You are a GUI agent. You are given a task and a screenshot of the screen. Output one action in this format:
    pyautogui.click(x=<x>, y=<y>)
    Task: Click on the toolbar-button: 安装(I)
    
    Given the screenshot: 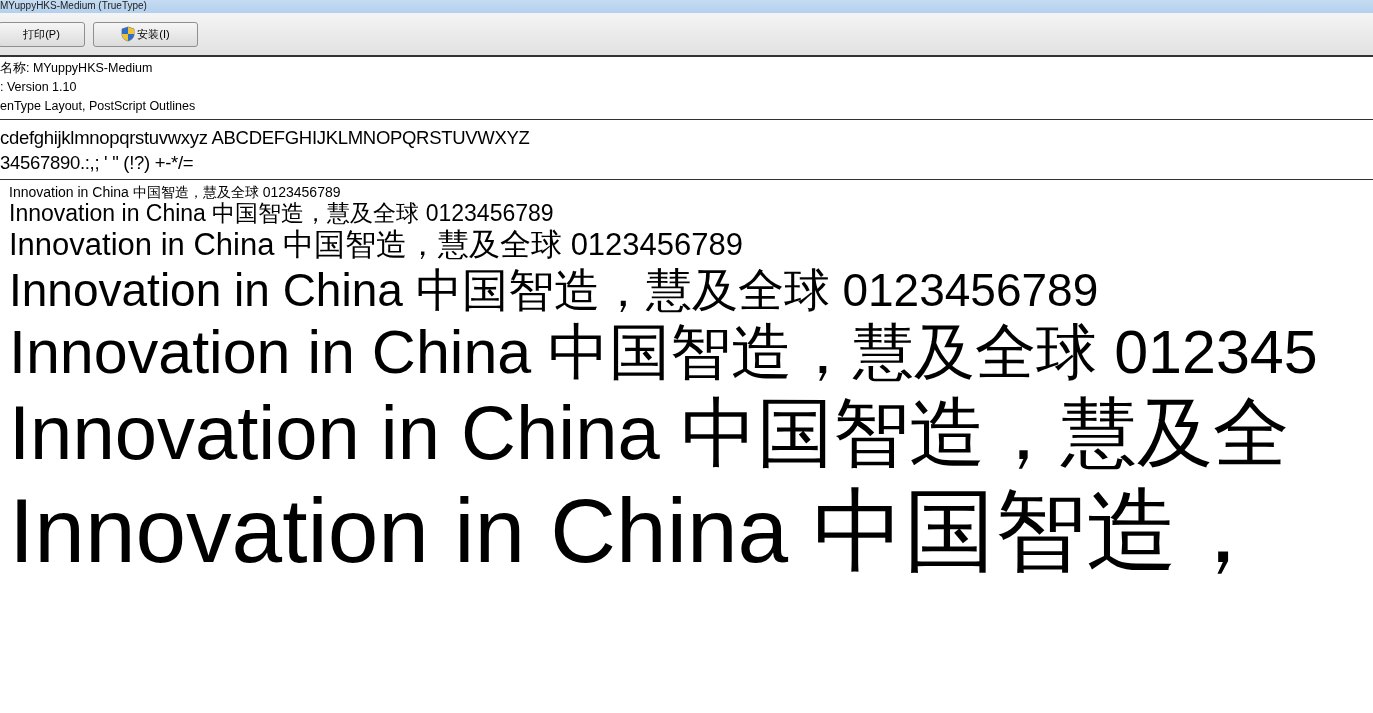 What is the action you would take?
    pyautogui.click(x=145, y=34)
    